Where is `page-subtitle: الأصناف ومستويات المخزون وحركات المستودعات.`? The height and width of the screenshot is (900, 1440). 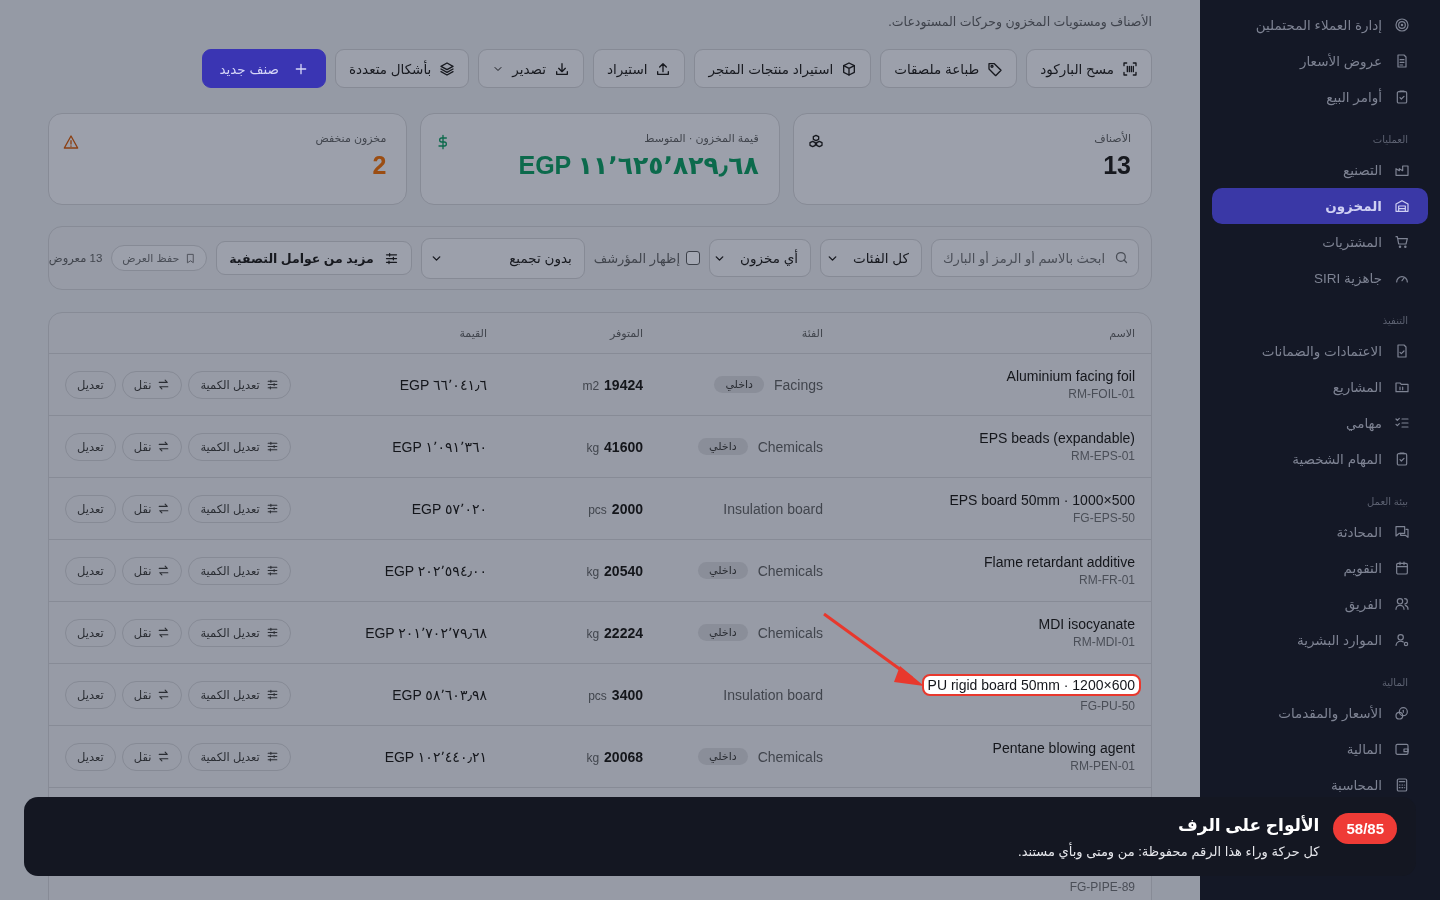
page-subtitle: الأصناف ومستويات المخزون وحركات المستودعات. is located at coordinates (1020, 23).